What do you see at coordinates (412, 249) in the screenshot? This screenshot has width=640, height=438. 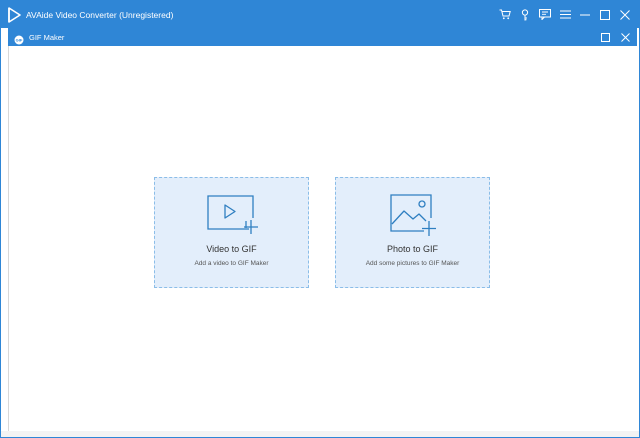 I see `photo-to-gif-title: Photo to GIF` at bounding box center [412, 249].